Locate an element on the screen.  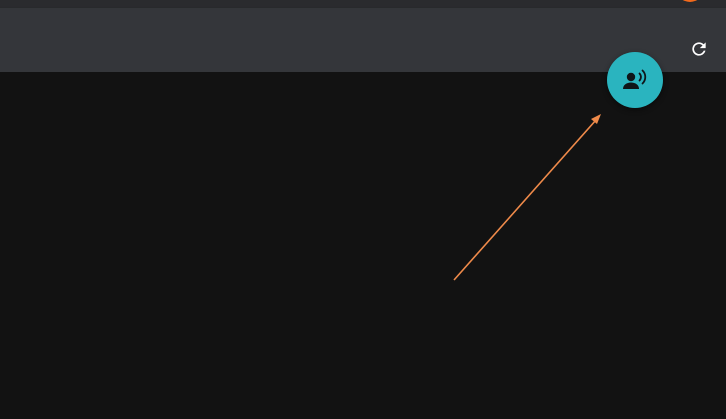
top-app-bar is located at coordinates (363, 4).